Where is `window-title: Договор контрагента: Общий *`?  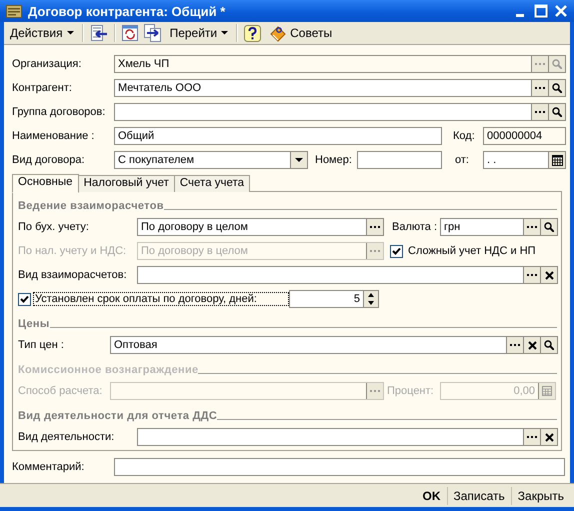 window-title: Договор контрагента: Общий * is located at coordinates (127, 11).